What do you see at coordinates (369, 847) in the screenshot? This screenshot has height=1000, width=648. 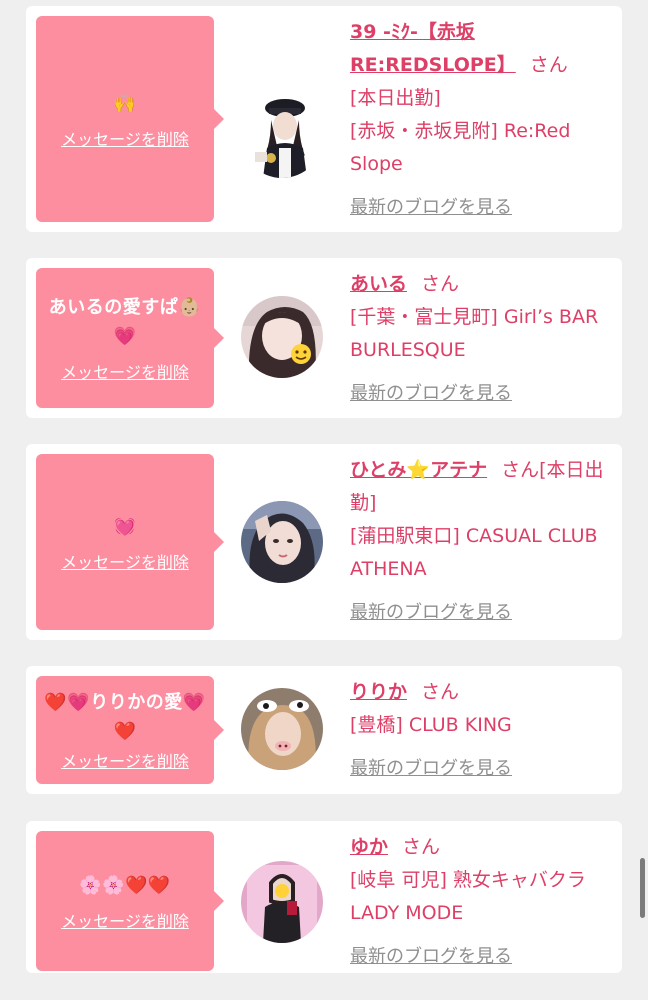 I see `cast-name-link: ゆか` at bounding box center [369, 847].